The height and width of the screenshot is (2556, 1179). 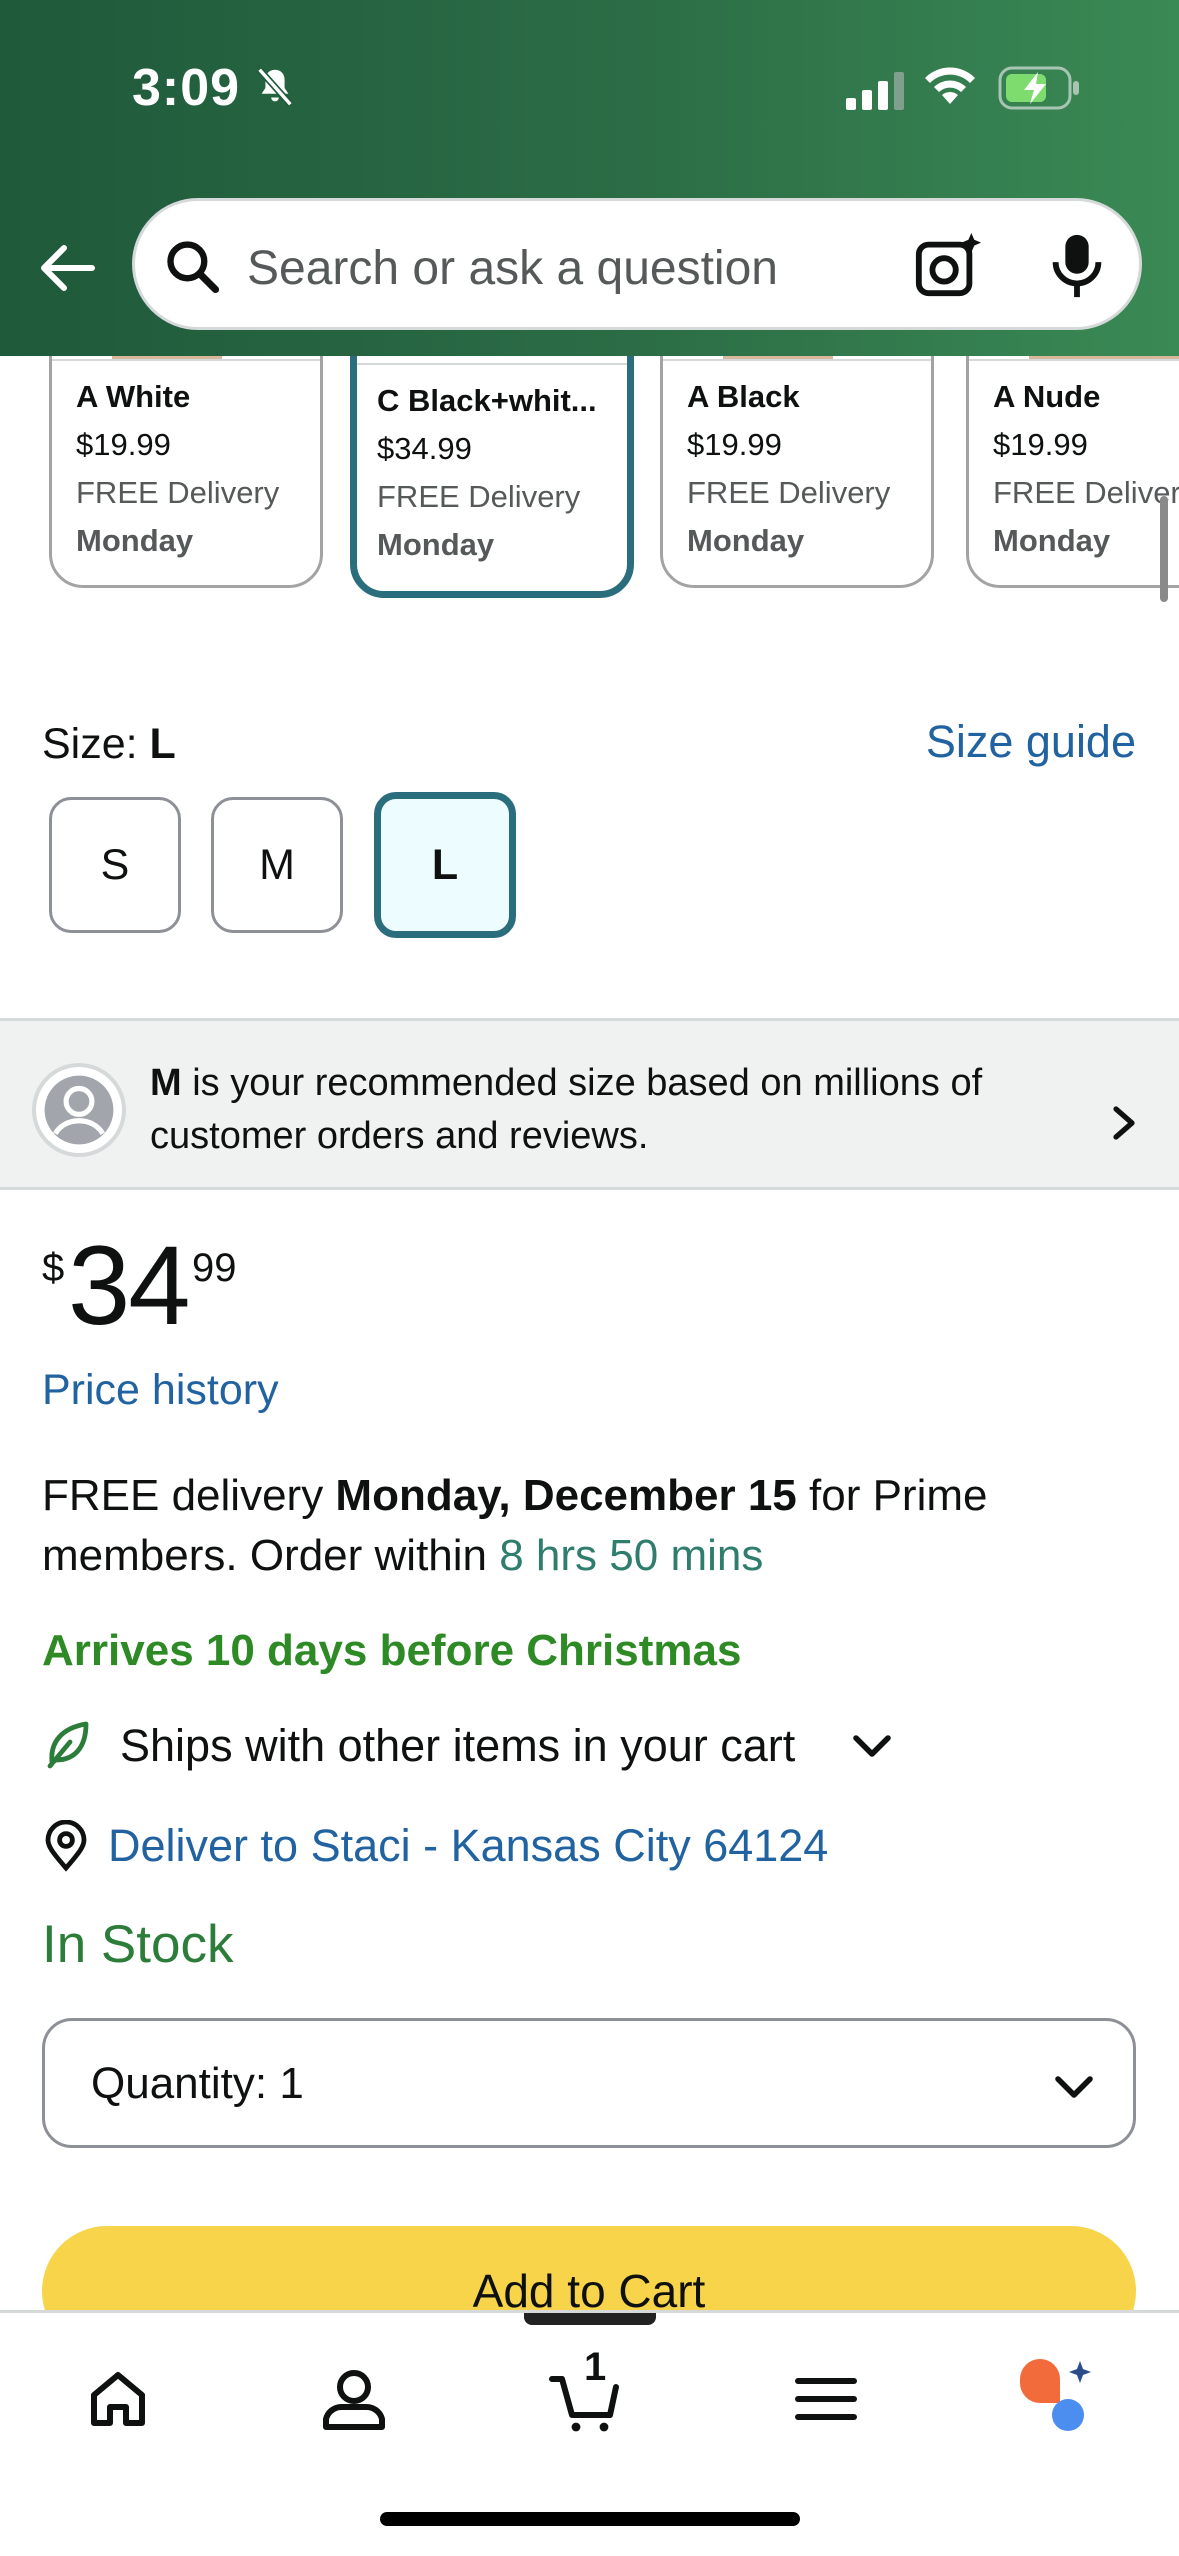 I want to click on size-option-m: M, so click(x=277, y=865).